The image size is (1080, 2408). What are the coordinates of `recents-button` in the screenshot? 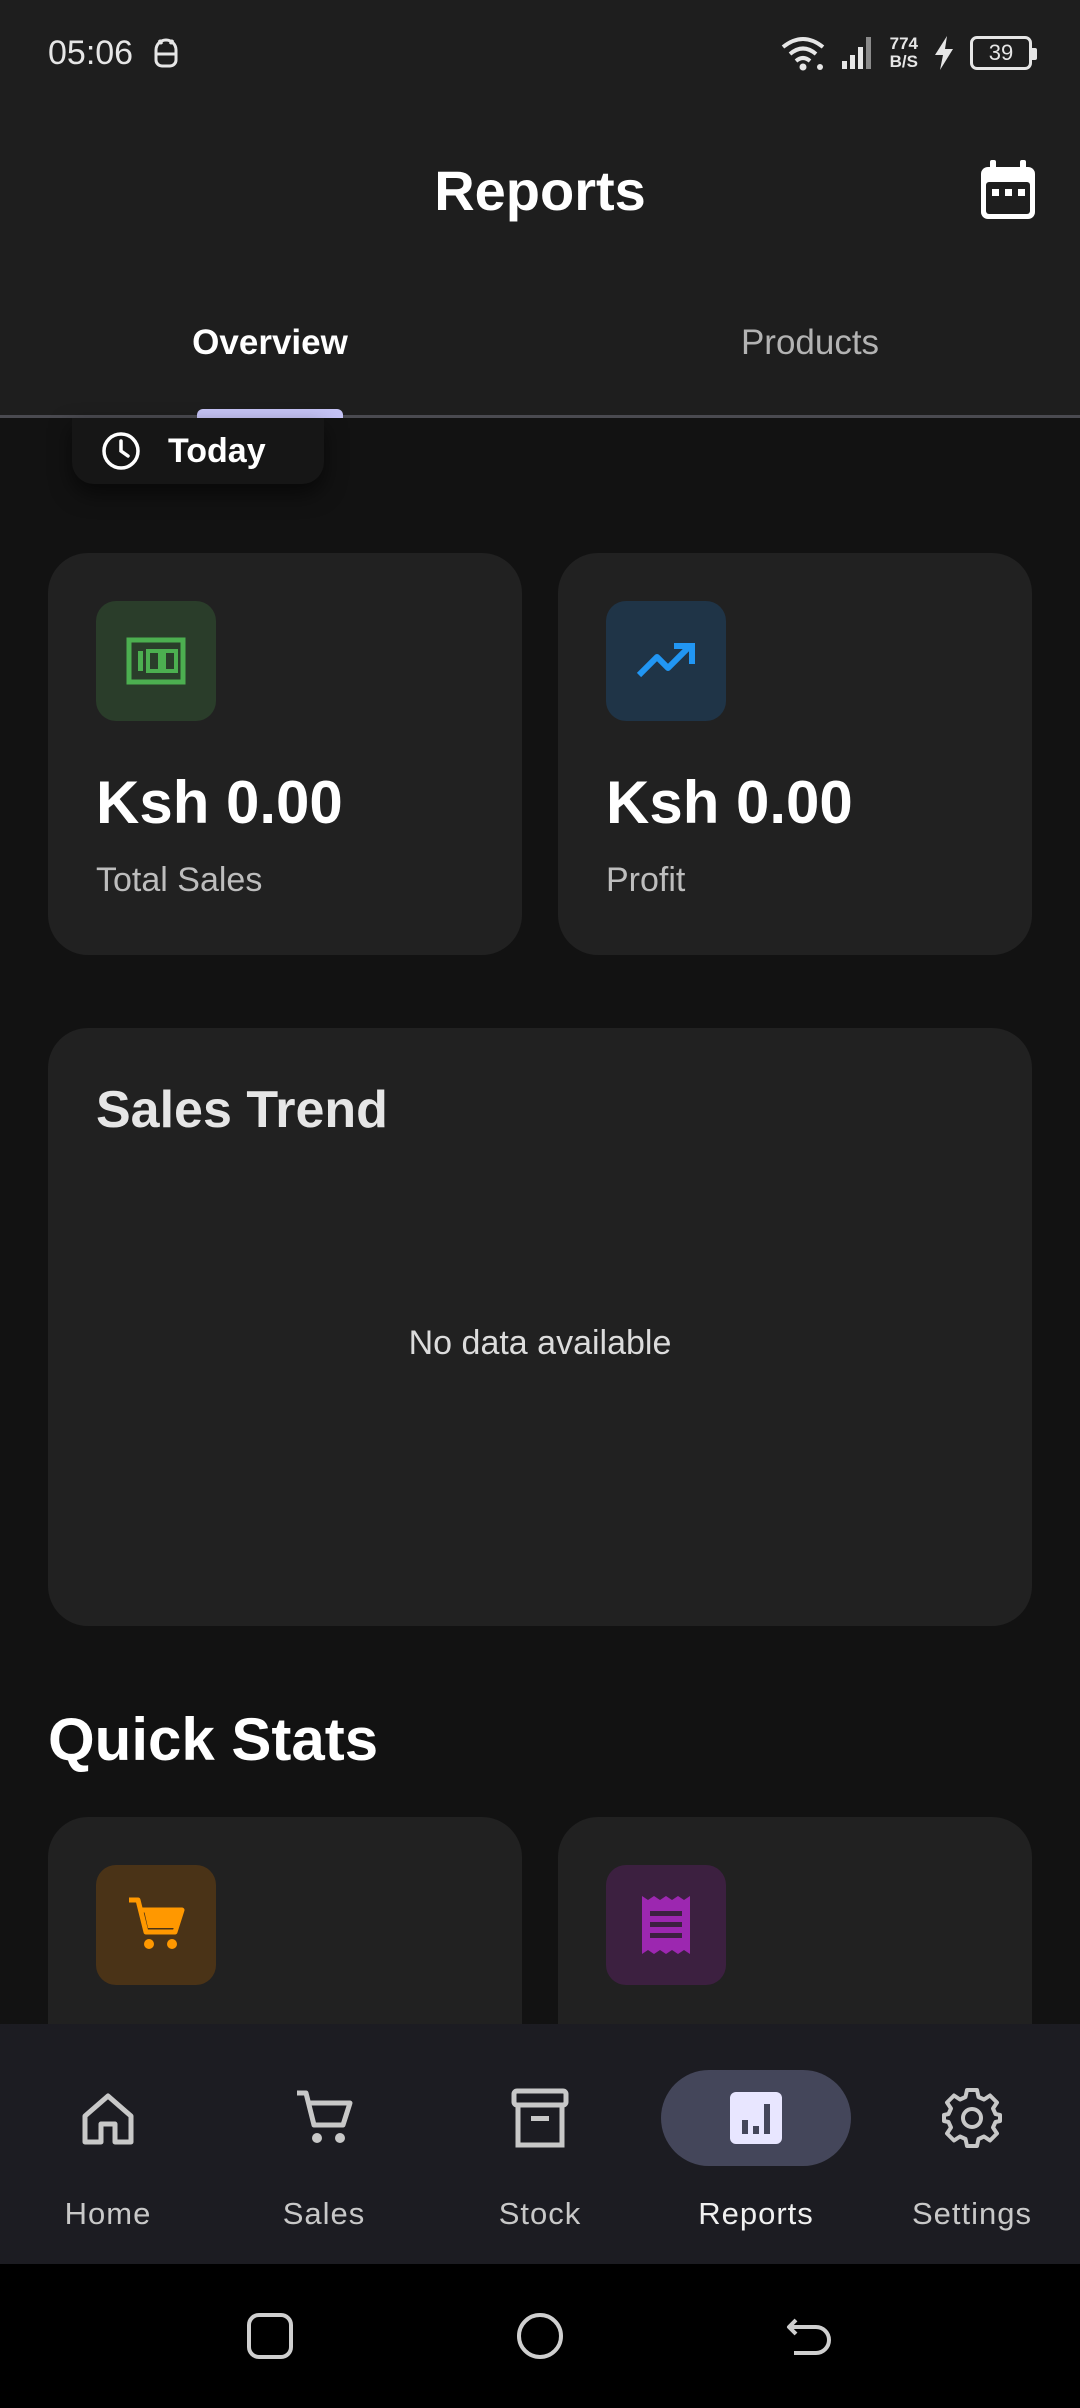 It's located at (270, 2336).